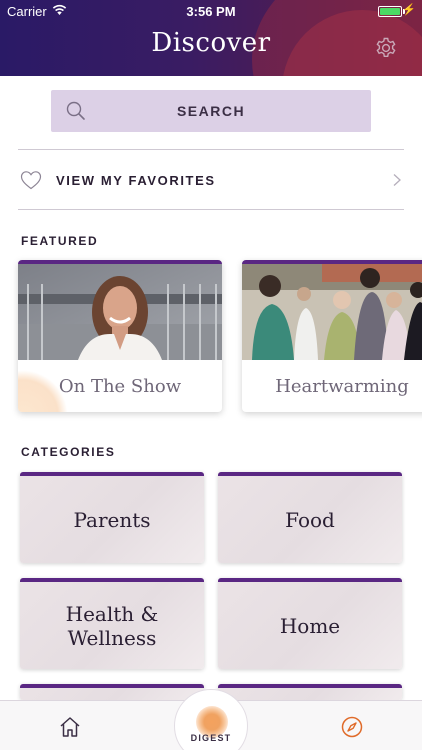 The image size is (422, 750). I want to click on charging-icon: ⚡, so click(409, 10).